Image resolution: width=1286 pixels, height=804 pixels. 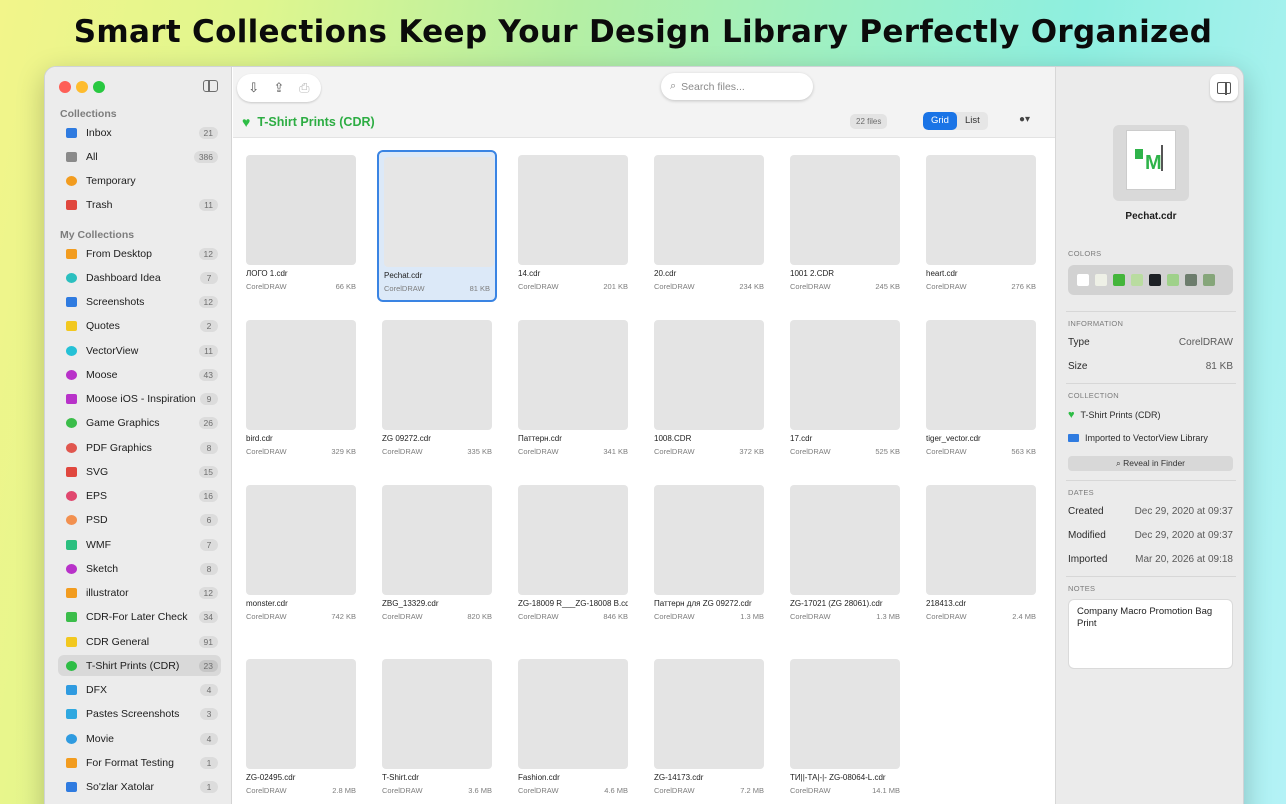 What do you see at coordinates (71, 302) in the screenshot?
I see `bookmark-icon` at bounding box center [71, 302].